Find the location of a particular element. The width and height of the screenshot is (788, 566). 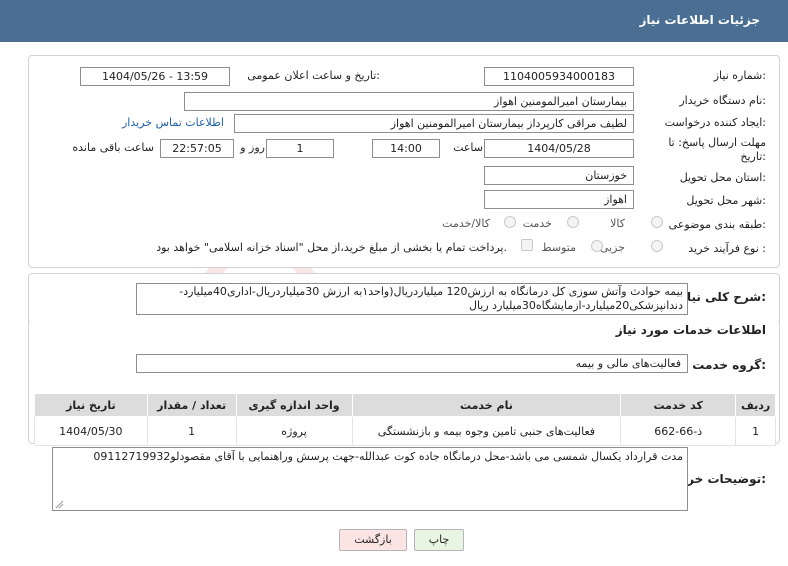

col-header-name: نام خدمت is located at coordinates (486, 405).